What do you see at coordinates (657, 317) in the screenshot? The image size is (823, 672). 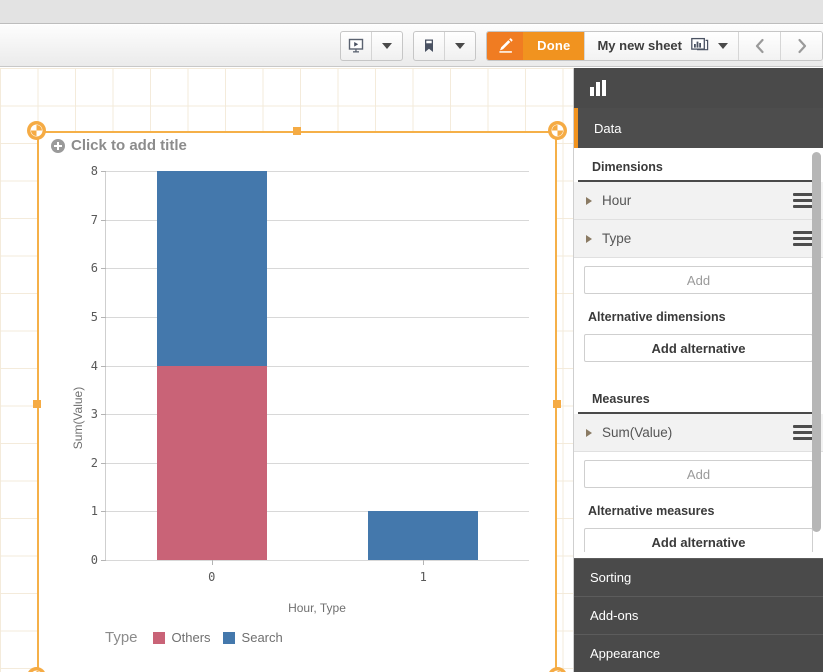 I see `alternative-dimensions-heading: Alternative dimensions` at bounding box center [657, 317].